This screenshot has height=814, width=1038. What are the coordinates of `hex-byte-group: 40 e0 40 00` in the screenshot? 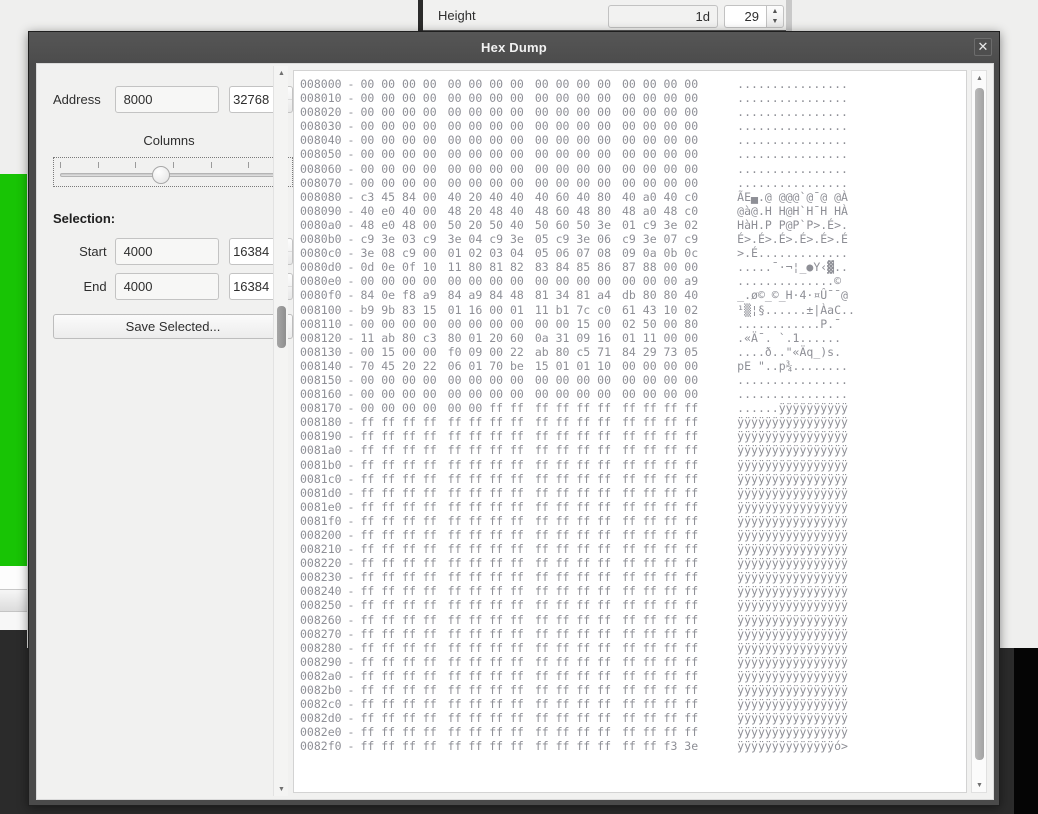 It's located at (403, 211).